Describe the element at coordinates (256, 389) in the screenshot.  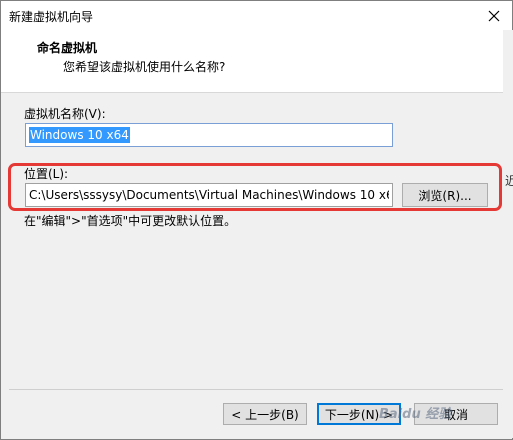
I see `footer-separator` at that location.